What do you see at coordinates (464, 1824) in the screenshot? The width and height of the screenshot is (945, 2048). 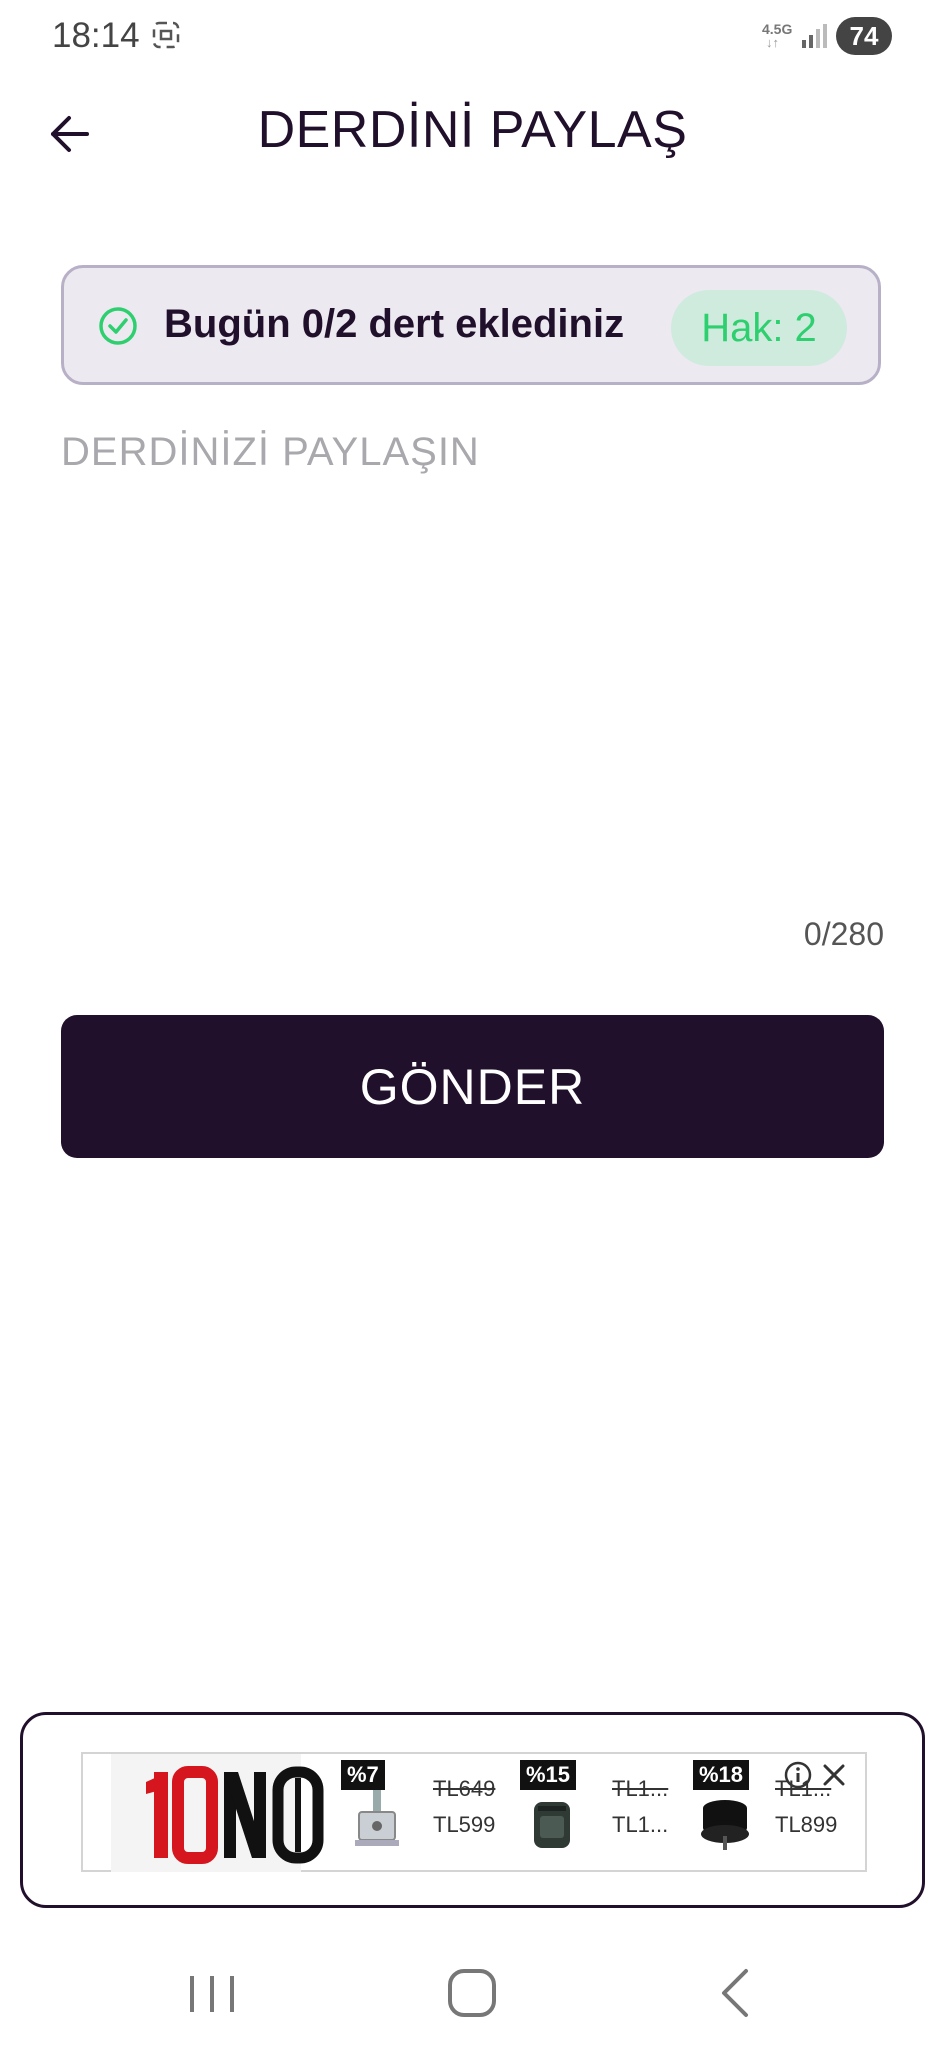 I see `new-price: TL599` at bounding box center [464, 1824].